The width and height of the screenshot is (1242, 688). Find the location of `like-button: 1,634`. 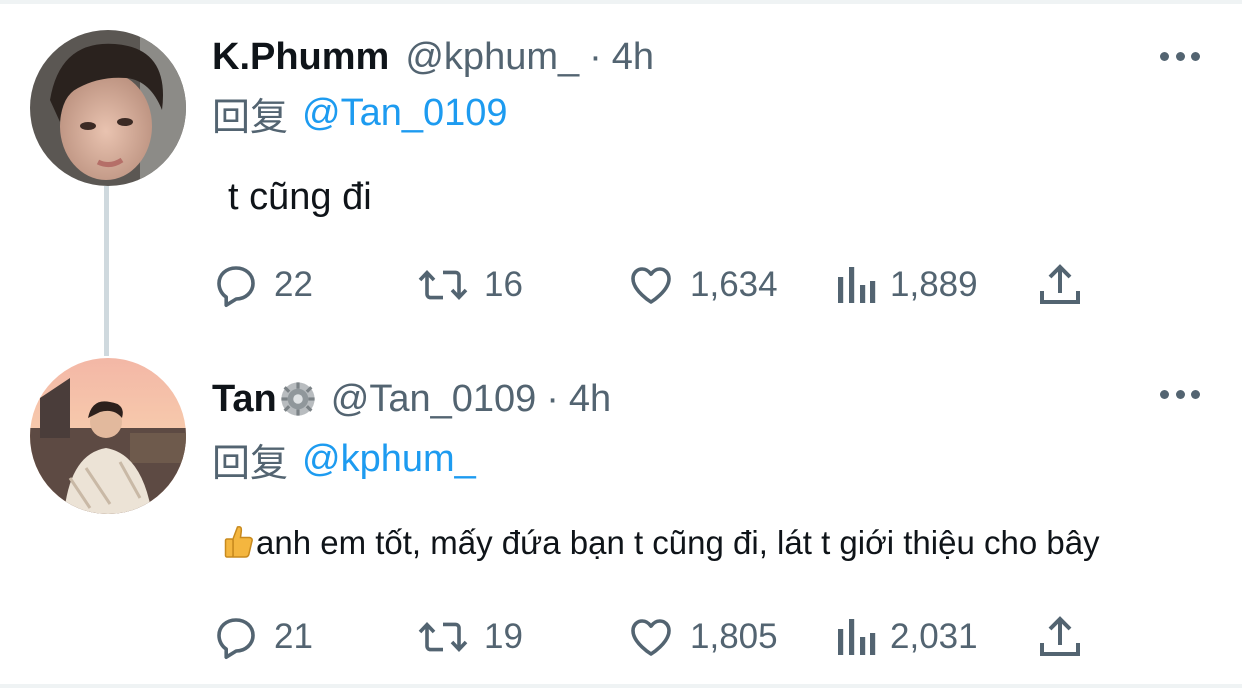

like-button: 1,634 is located at coordinates (702, 285).